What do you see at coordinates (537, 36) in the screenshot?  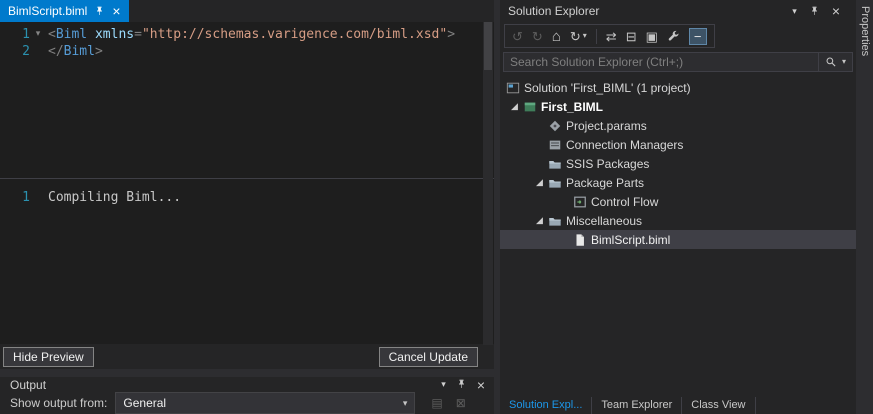 I see `forward-icon: ↻` at bounding box center [537, 36].